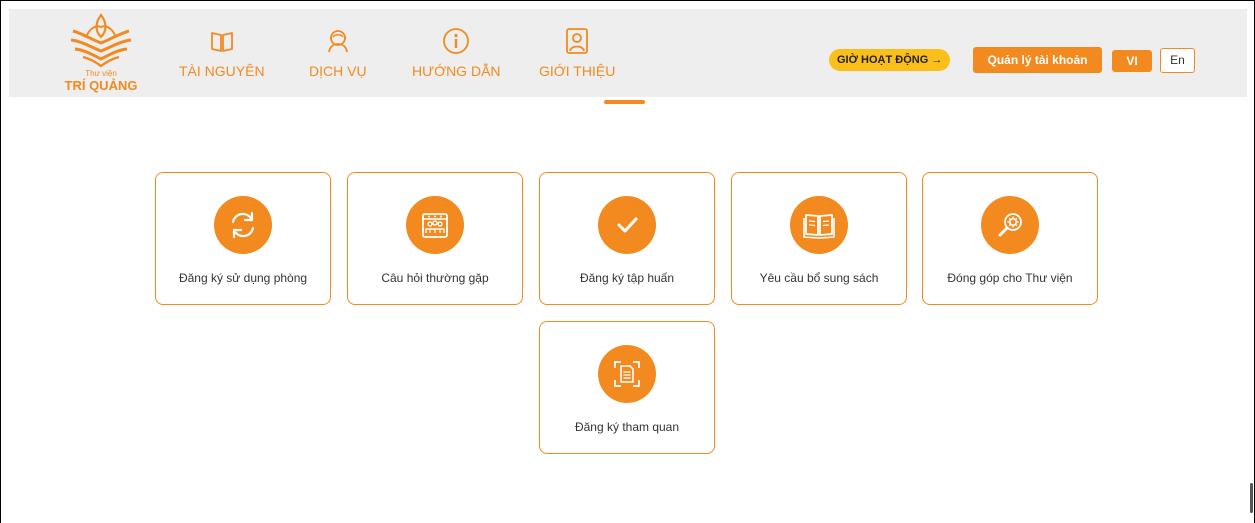 This screenshot has width=1255, height=523. What do you see at coordinates (243, 225) in the screenshot?
I see `refresh-icon` at bounding box center [243, 225].